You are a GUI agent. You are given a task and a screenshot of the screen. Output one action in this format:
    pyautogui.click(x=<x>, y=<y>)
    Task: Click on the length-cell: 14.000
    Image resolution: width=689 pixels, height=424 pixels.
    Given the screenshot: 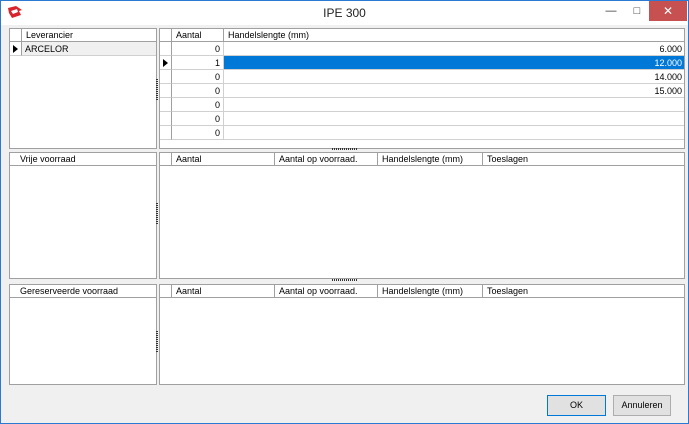 What is the action you would take?
    pyautogui.click(x=454, y=77)
    